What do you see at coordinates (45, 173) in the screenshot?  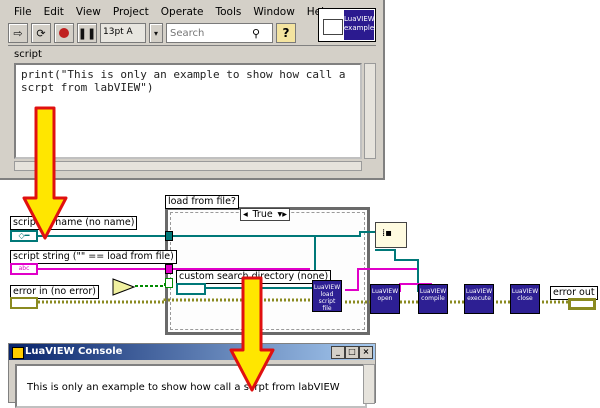 I see `arrow-left-icon` at bounding box center [45, 173].